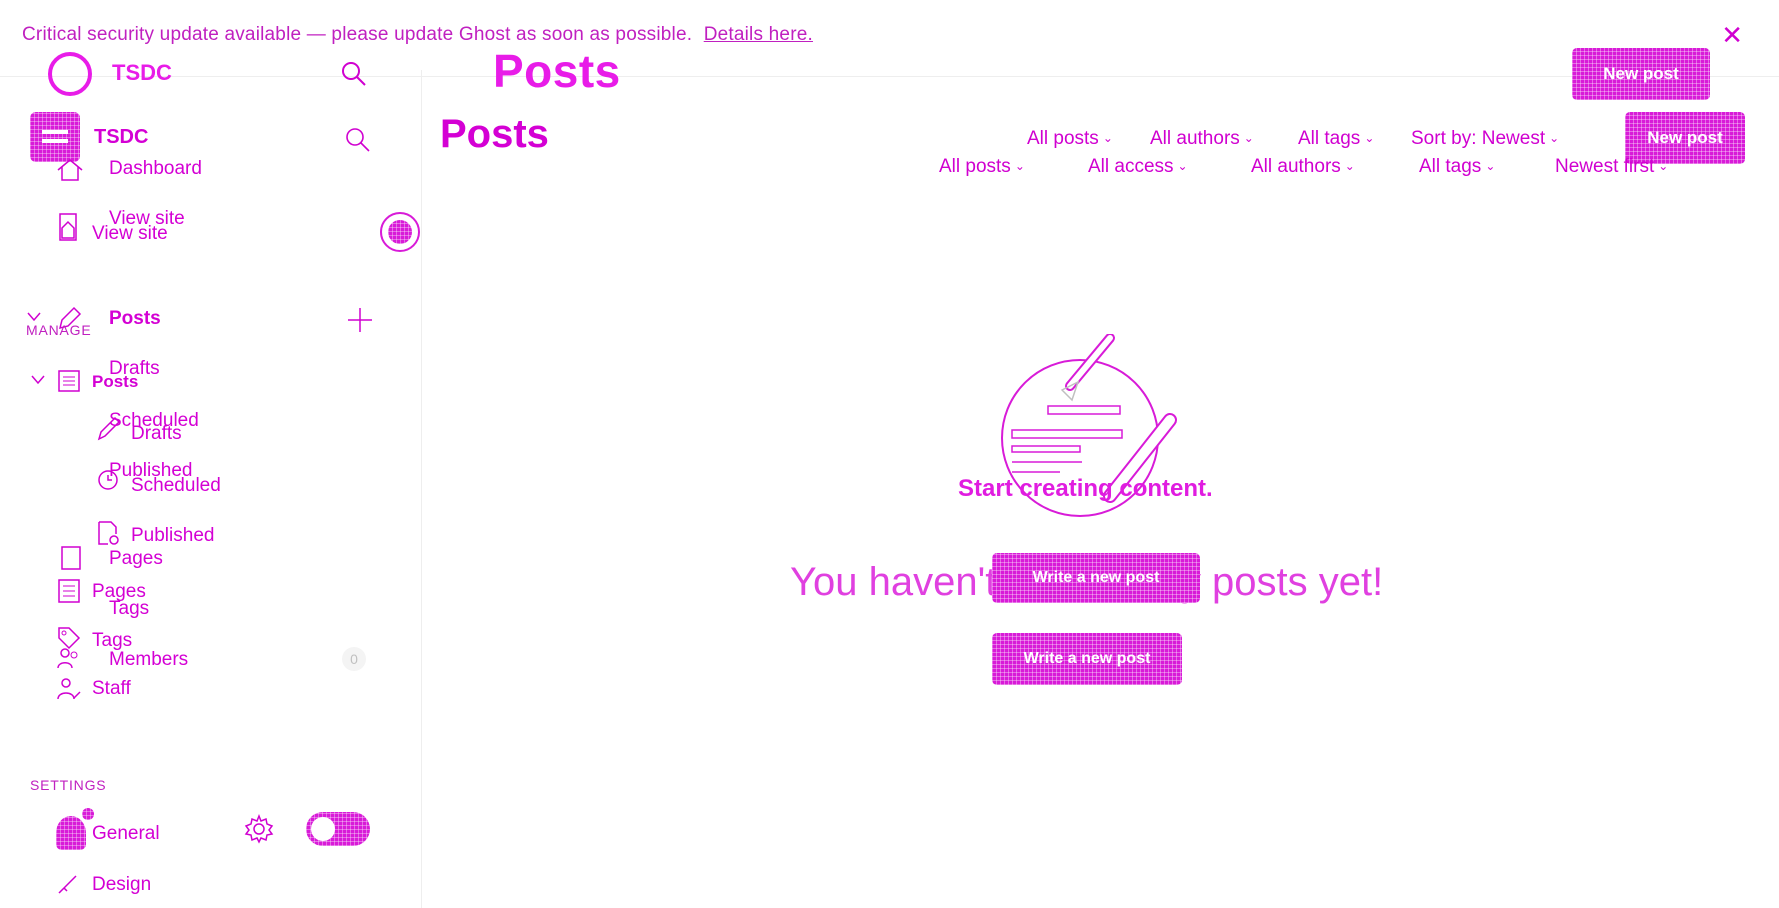 The image size is (1779, 908). What do you see at coordinates (134, 369) in the screenshot?
I see `sidebar-item-drafts-top: Drafts` at bounding box center [134, 369].